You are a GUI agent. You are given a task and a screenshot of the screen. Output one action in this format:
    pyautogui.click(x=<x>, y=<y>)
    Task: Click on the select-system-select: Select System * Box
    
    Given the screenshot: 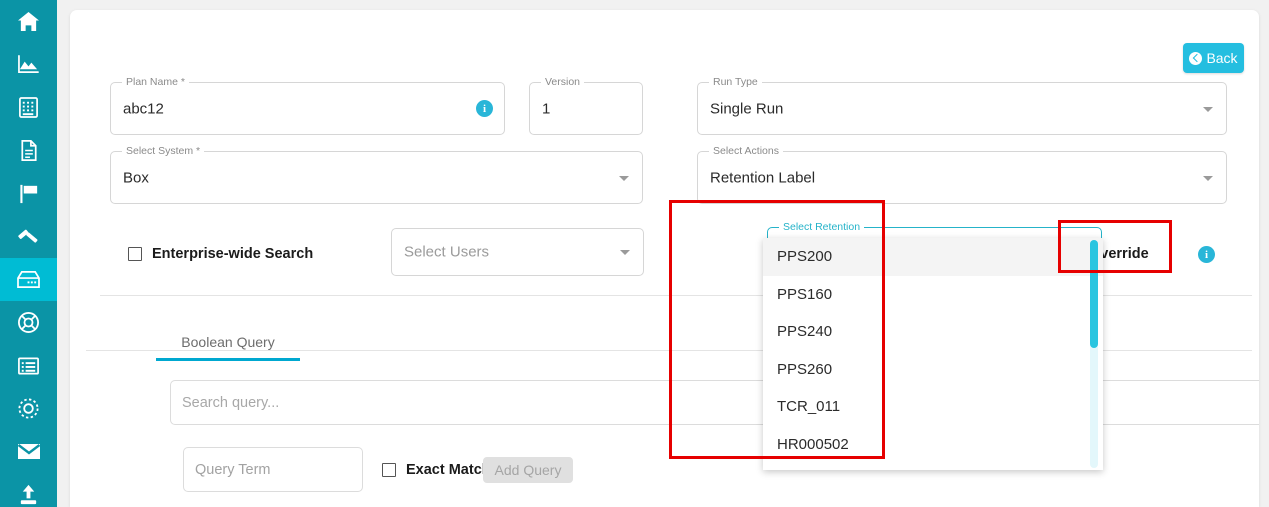 What is the action you would take?
    pyautogui.click(x=376, y=174)
    